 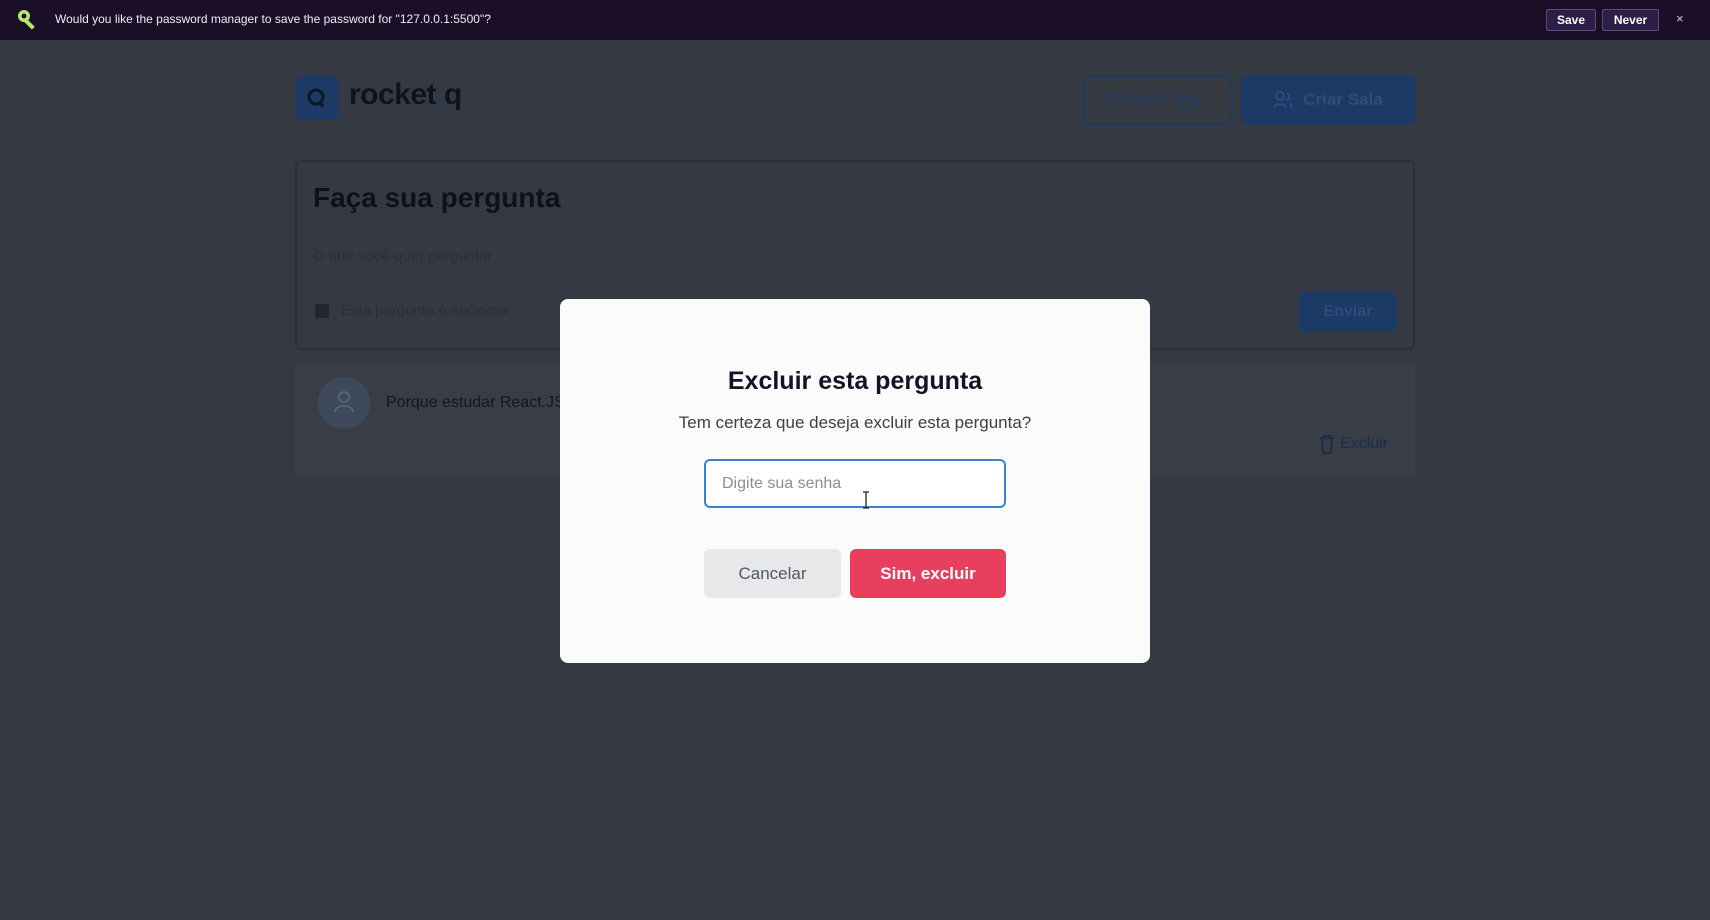 What do you see at coordinates (1283, 100) in the screenshot?
I see `users-icon` at bounding box center [1283, 100].